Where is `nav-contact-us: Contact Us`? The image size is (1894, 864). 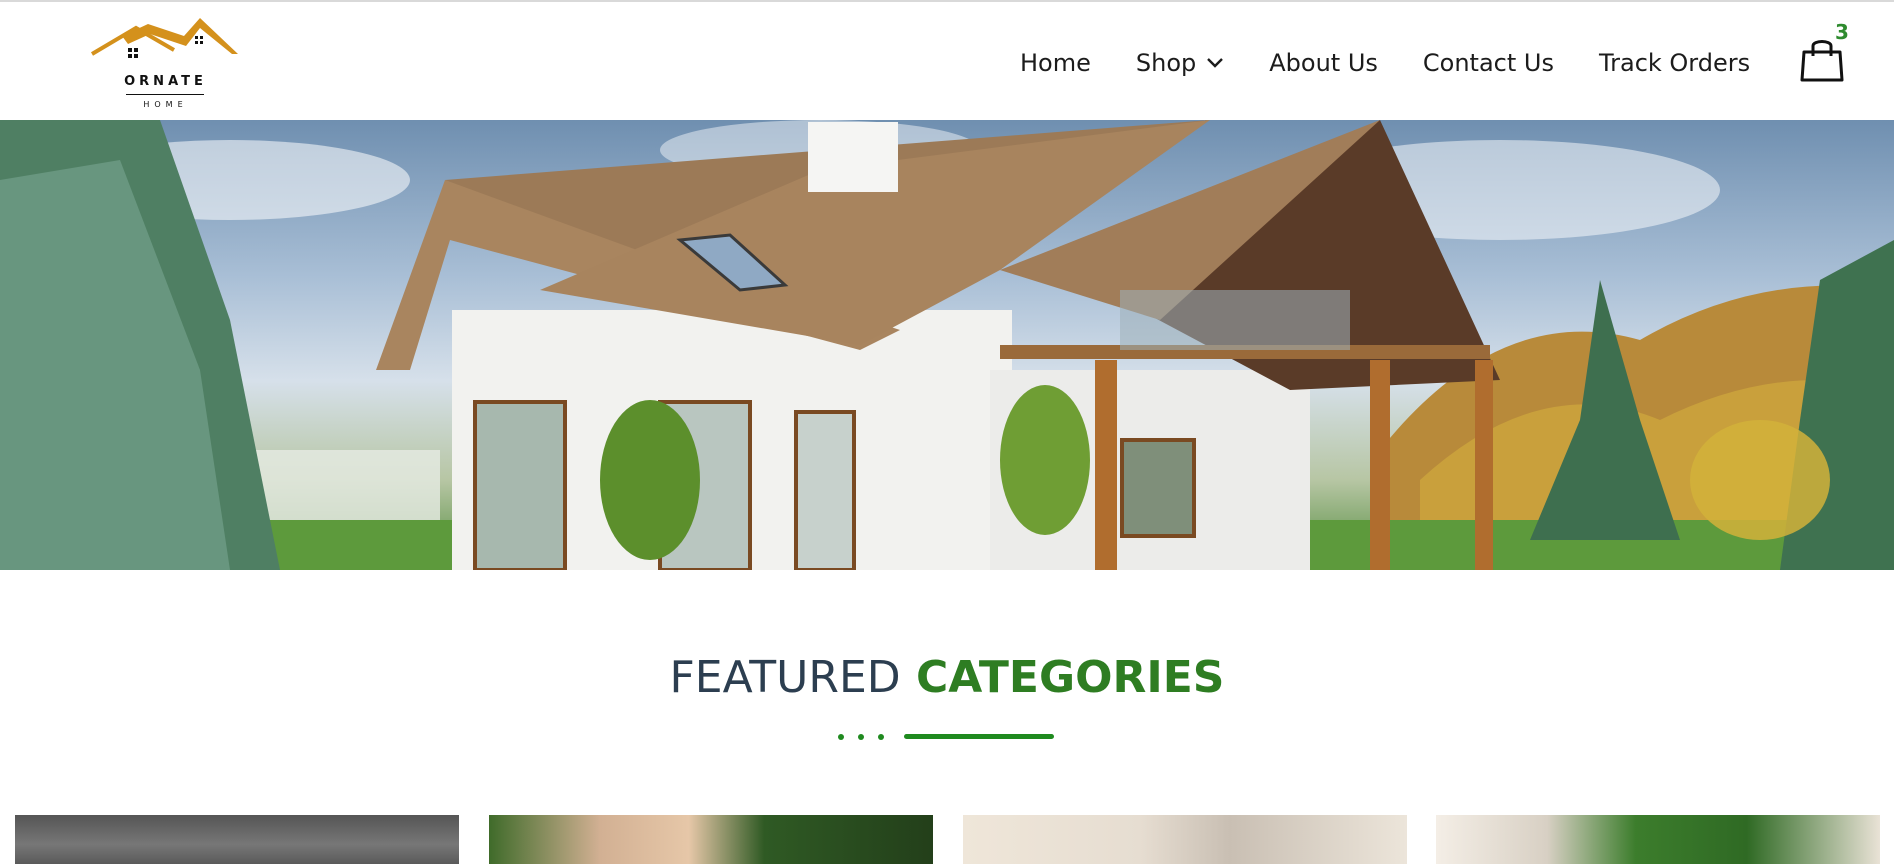
nav-contact-us: Contact Us is located at coordinates (1488, 63).